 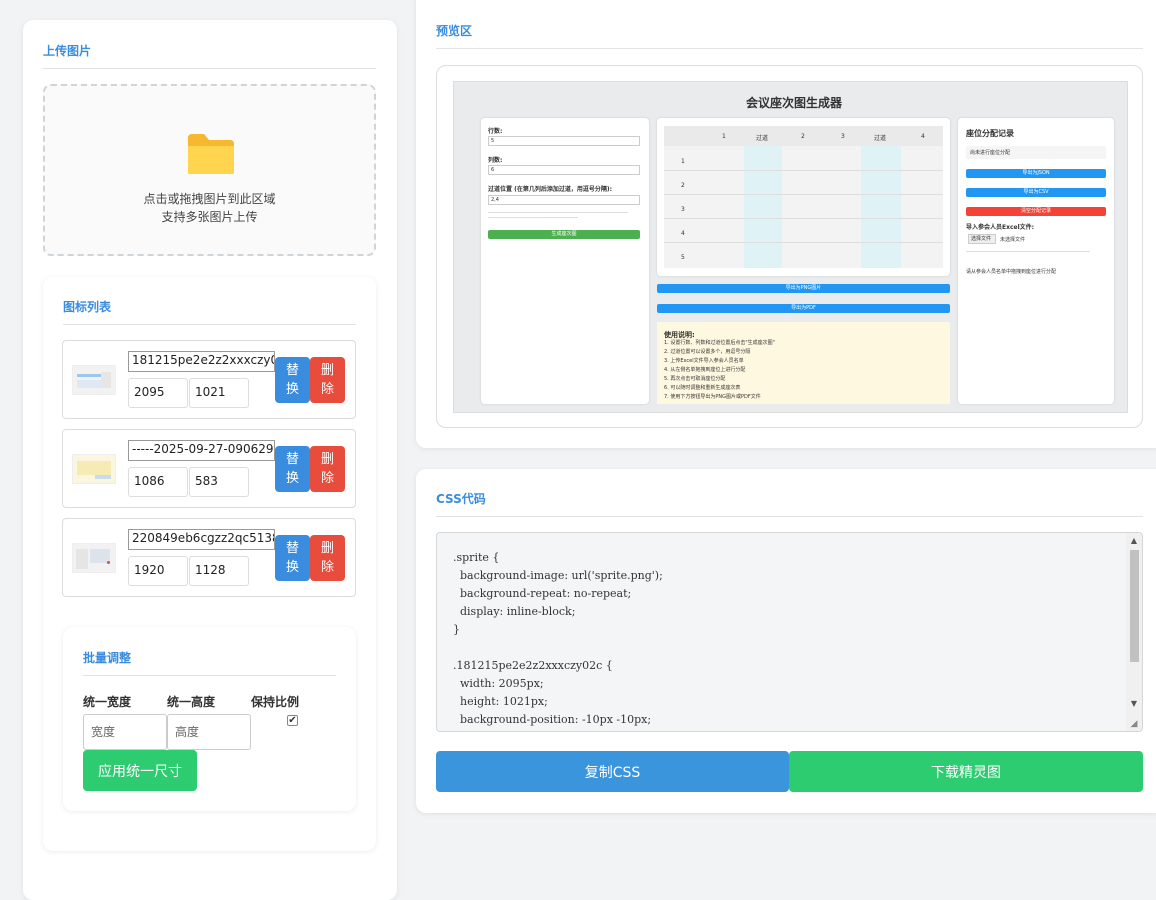 I want to click on mini-seat-table: 1 过道 2 3 过道 4 1 2 3 4 5, so click(x=803, y=197).